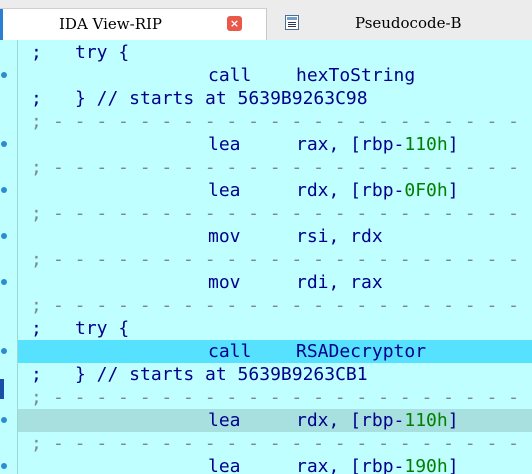 This screenshot has height=474, width=532. Describe the element at coordinates (275, 351) in the screenshot. I see `code-line: call RSADecryptor` at that location.